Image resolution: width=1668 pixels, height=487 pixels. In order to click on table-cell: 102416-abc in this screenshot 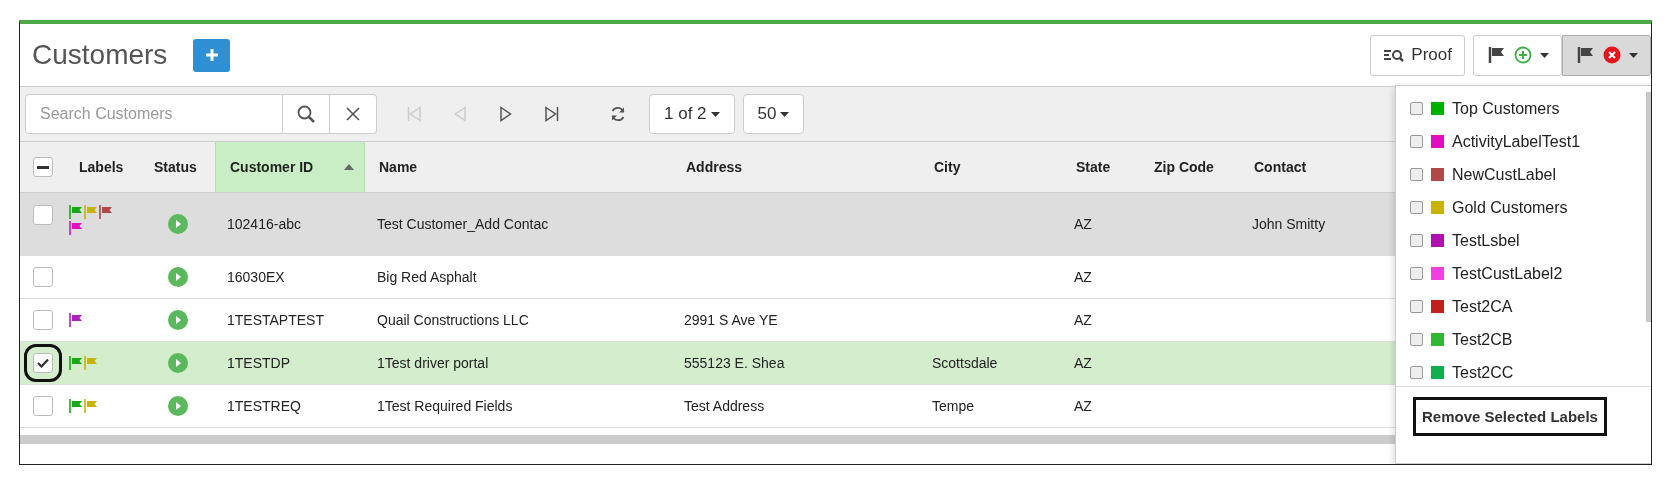, I will do `click(264, 224)`.